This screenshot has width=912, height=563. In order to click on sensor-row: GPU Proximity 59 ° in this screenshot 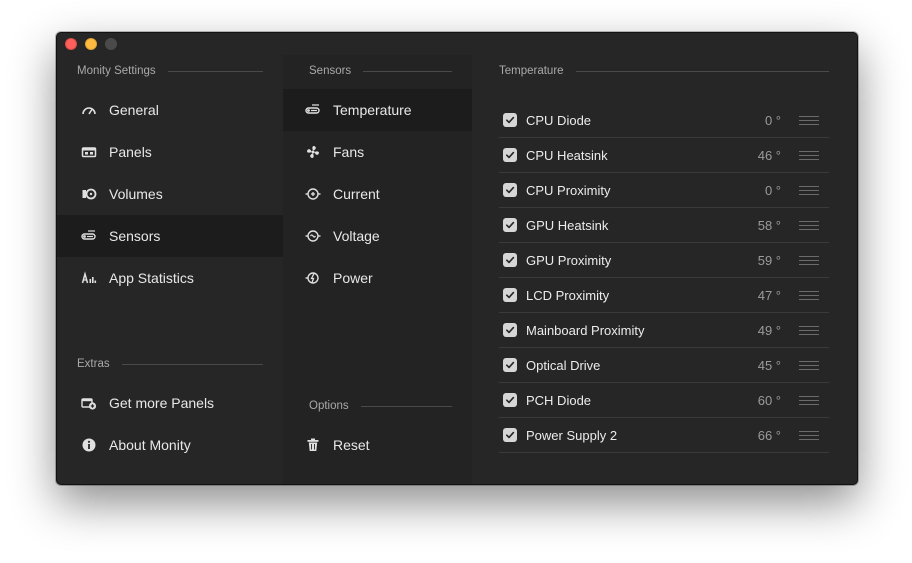, I will do `click(664, 260)`.